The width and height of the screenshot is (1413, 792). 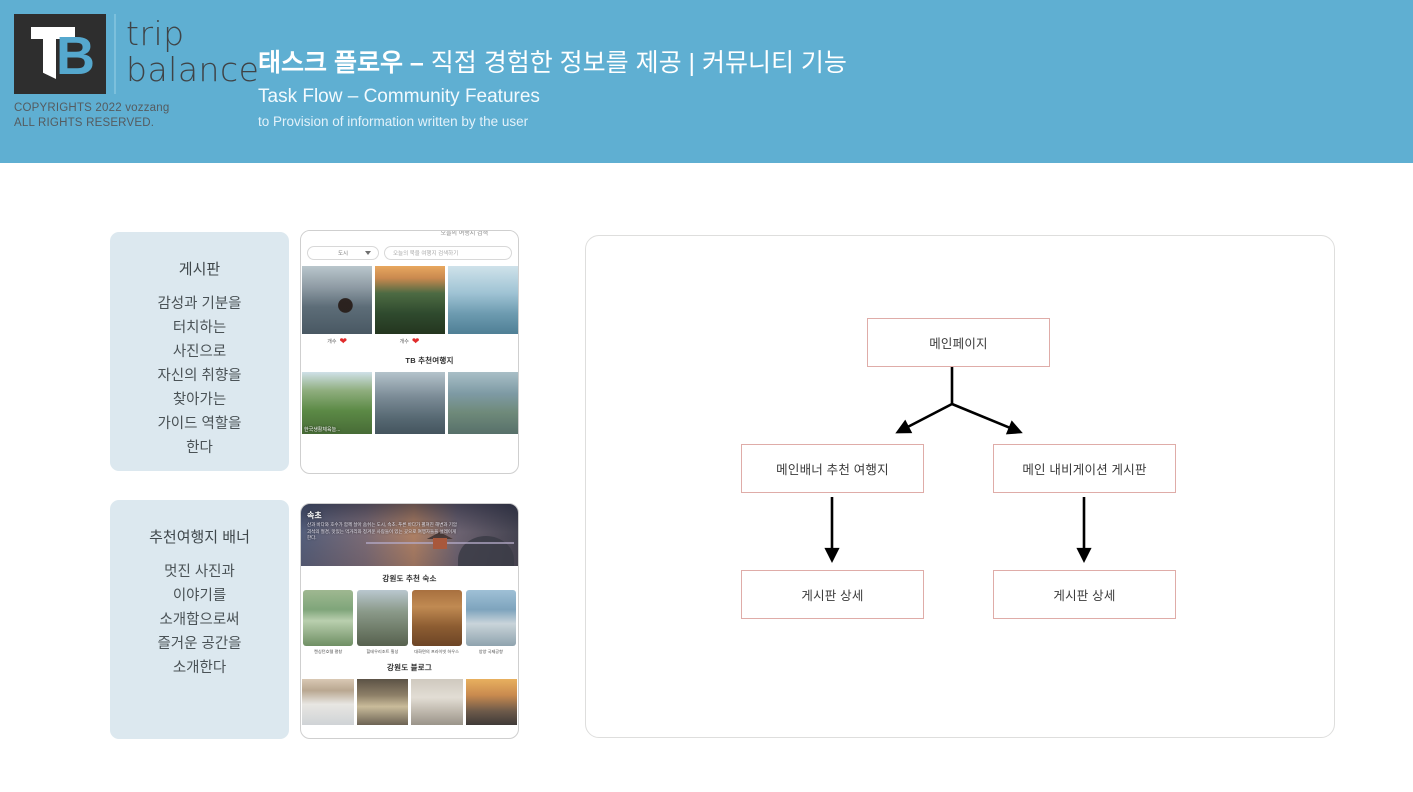 What do you see at coordinates (437, 702) in the screenshot?
I see `bedroom-photo` at bounding box center [437, 702].